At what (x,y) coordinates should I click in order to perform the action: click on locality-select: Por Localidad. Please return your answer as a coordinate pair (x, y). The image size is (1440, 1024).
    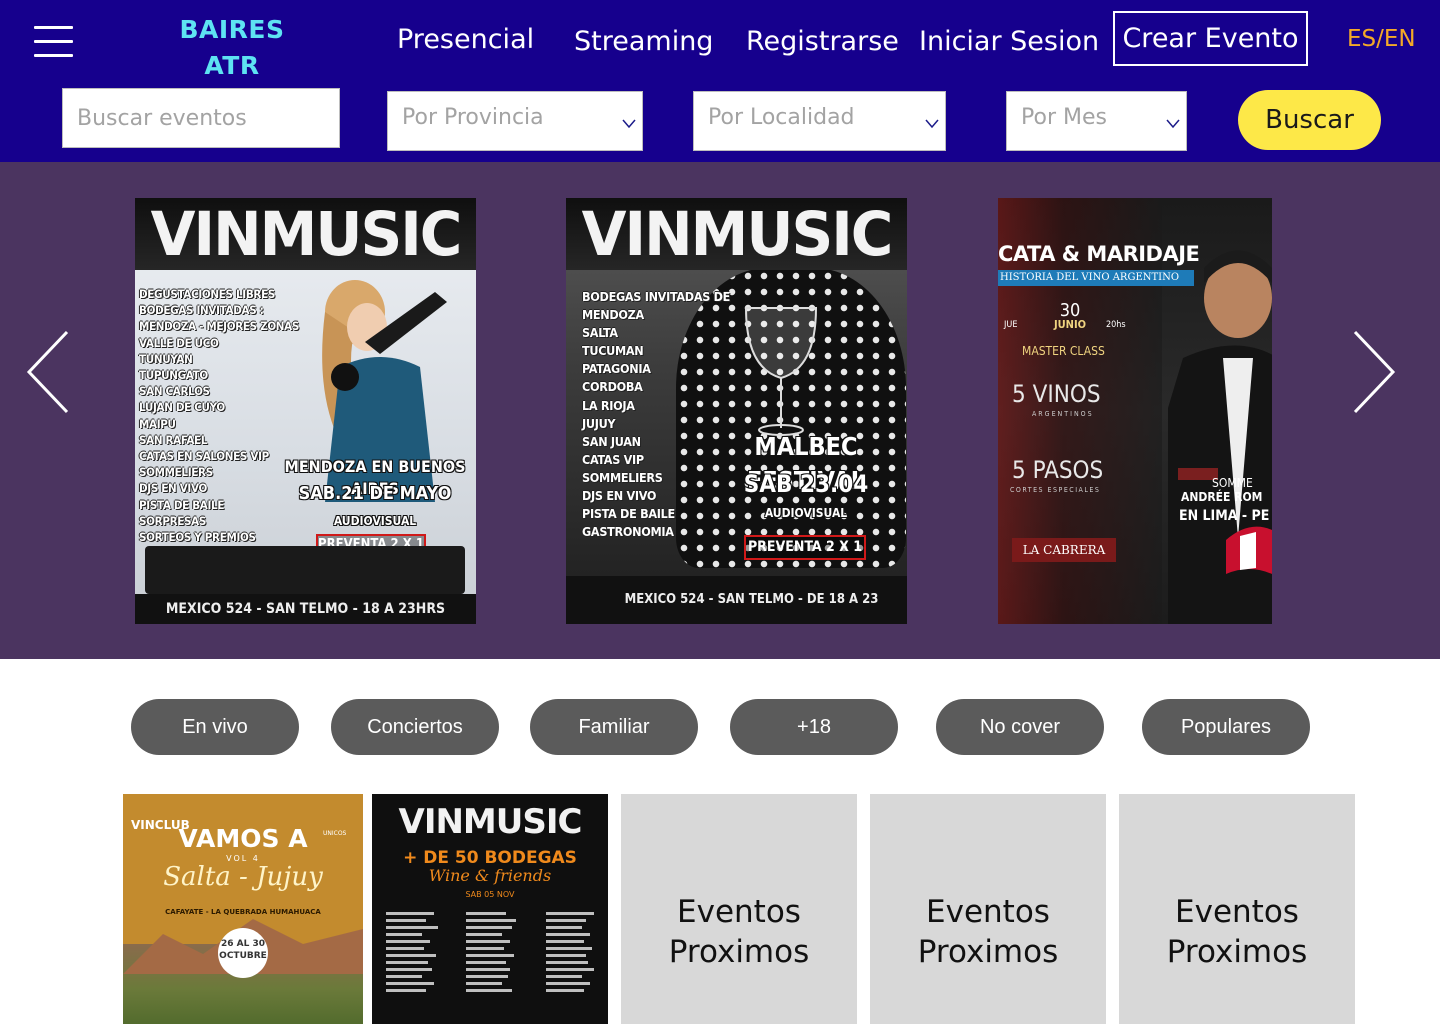
    Looking at the image, I should click on (819, 121).